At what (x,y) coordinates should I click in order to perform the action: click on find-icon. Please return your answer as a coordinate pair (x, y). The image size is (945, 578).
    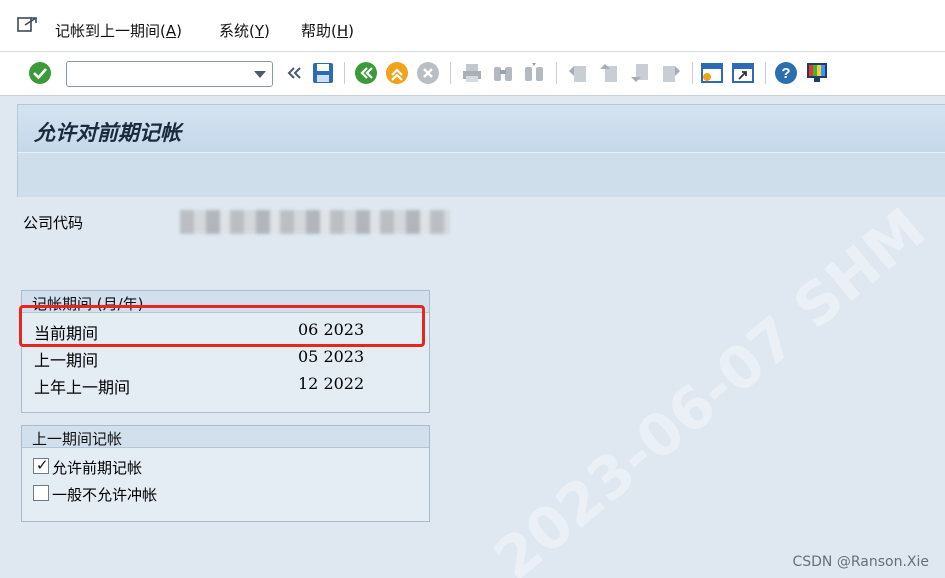
    Looking at the image, I should click on (503, 73).